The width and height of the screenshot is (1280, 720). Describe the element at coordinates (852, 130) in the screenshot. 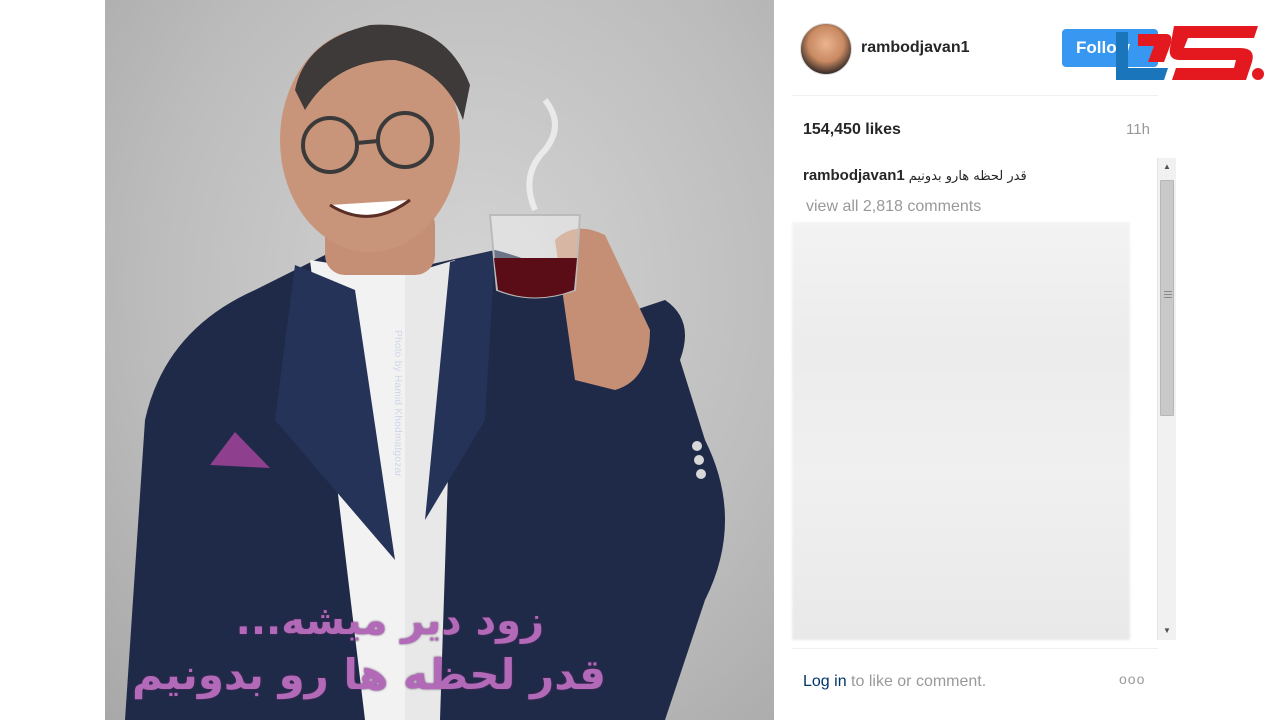

I see `likes-count: 154,450 likes` at that location.